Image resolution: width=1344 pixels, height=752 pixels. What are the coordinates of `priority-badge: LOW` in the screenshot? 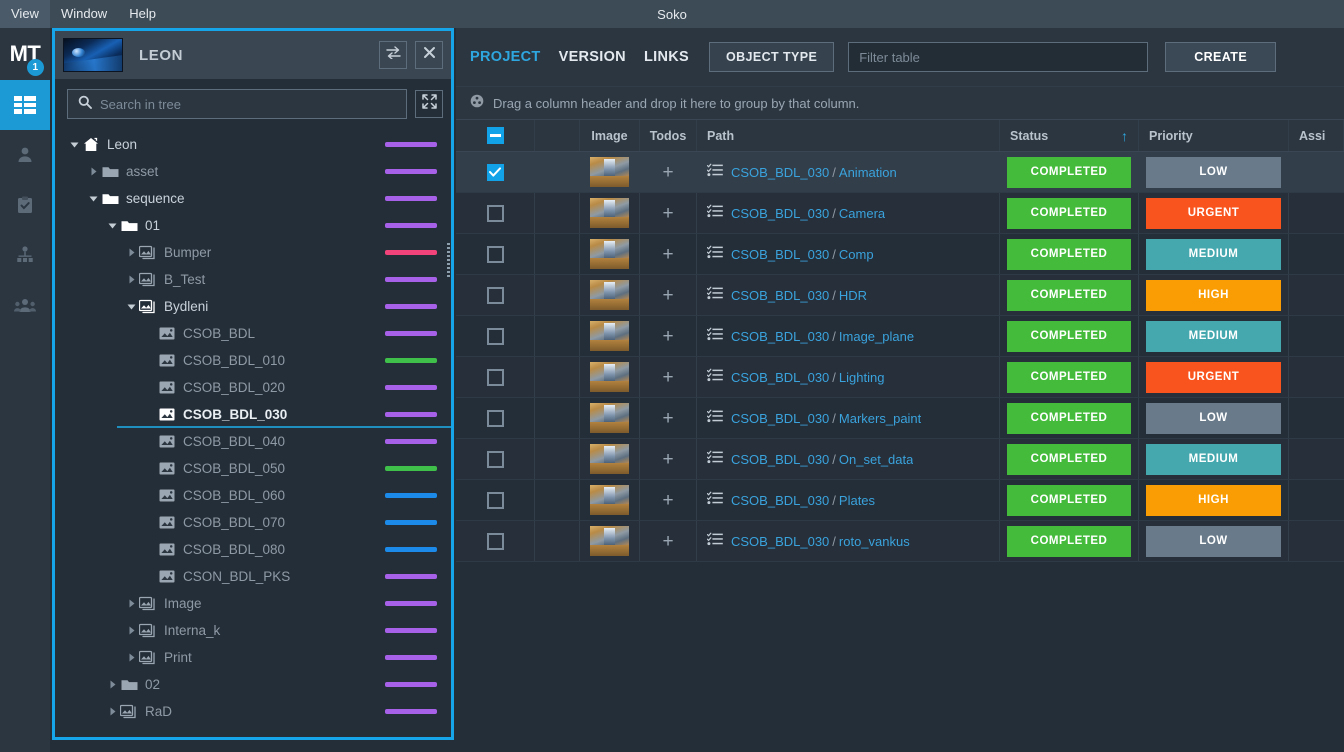 It's located at (1213, 172).